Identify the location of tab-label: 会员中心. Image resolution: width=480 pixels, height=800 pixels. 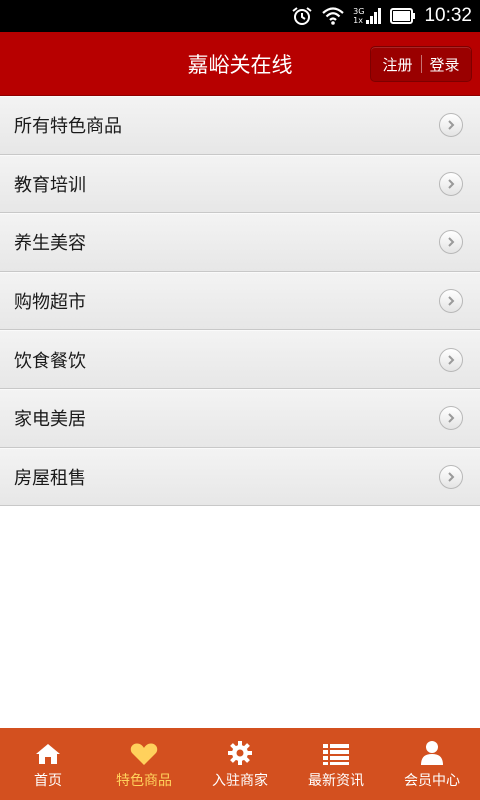
(432, 781).